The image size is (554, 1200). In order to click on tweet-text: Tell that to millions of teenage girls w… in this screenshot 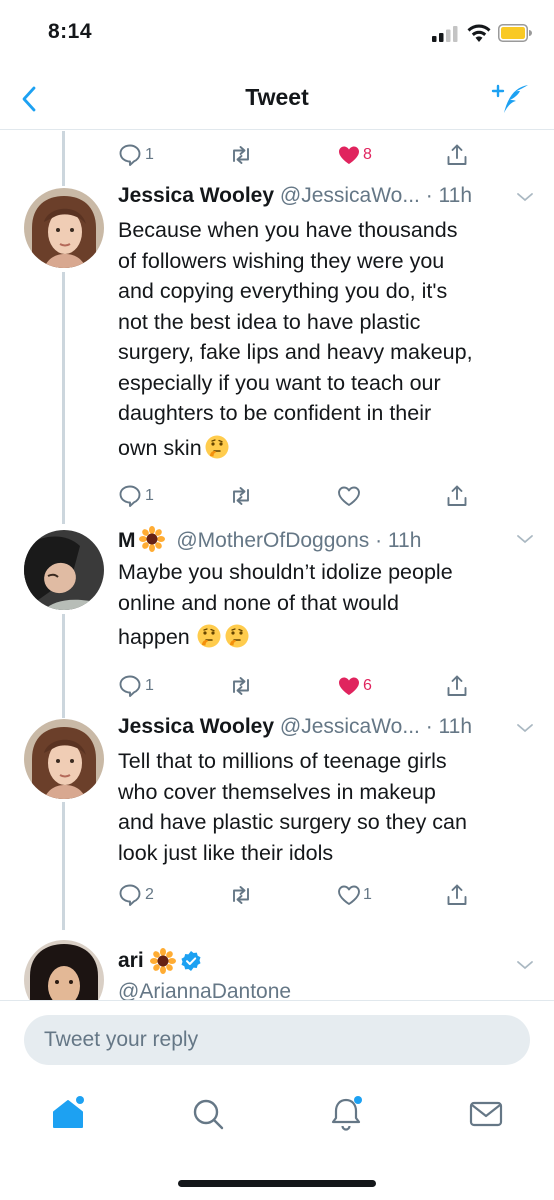, I will do `click(292, 807)`.